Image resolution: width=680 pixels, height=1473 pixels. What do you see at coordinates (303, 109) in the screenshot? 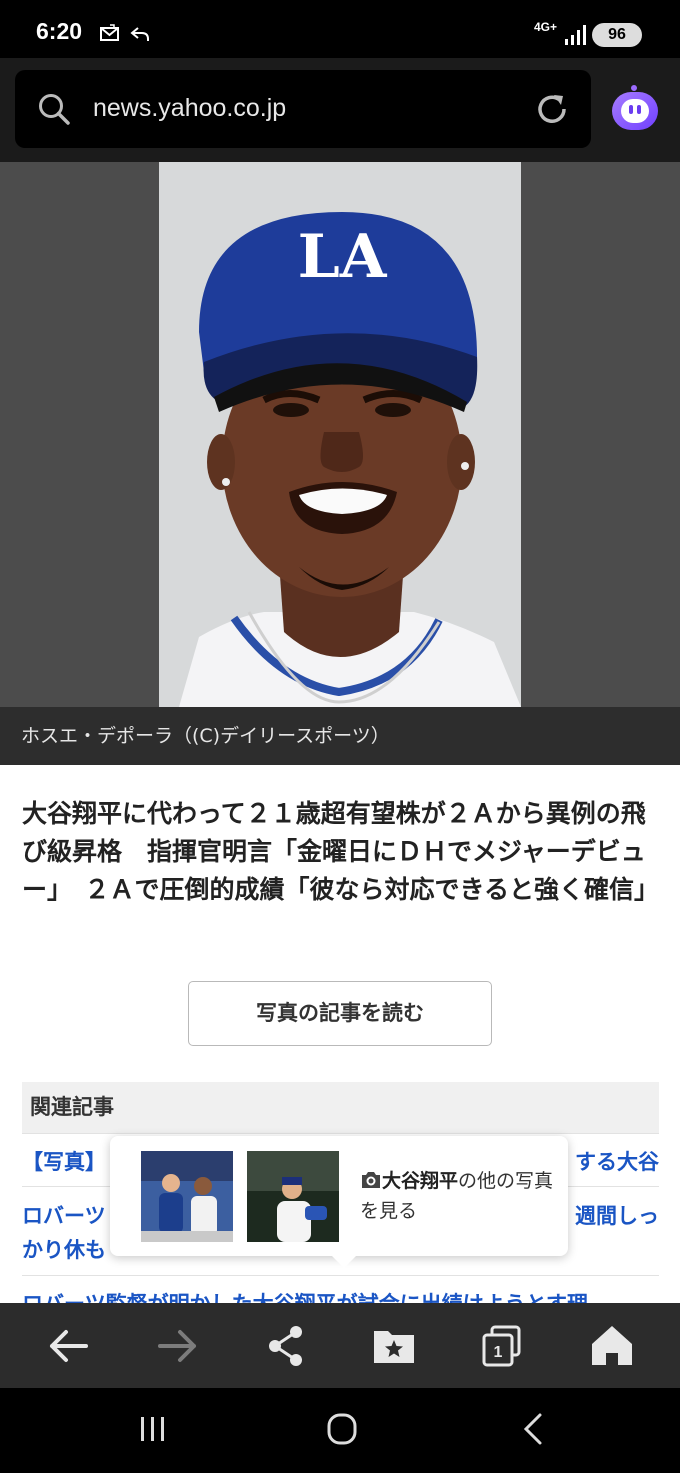
I see `url-field: news.yahoo.co.jp` at bounding box center [303, 109].